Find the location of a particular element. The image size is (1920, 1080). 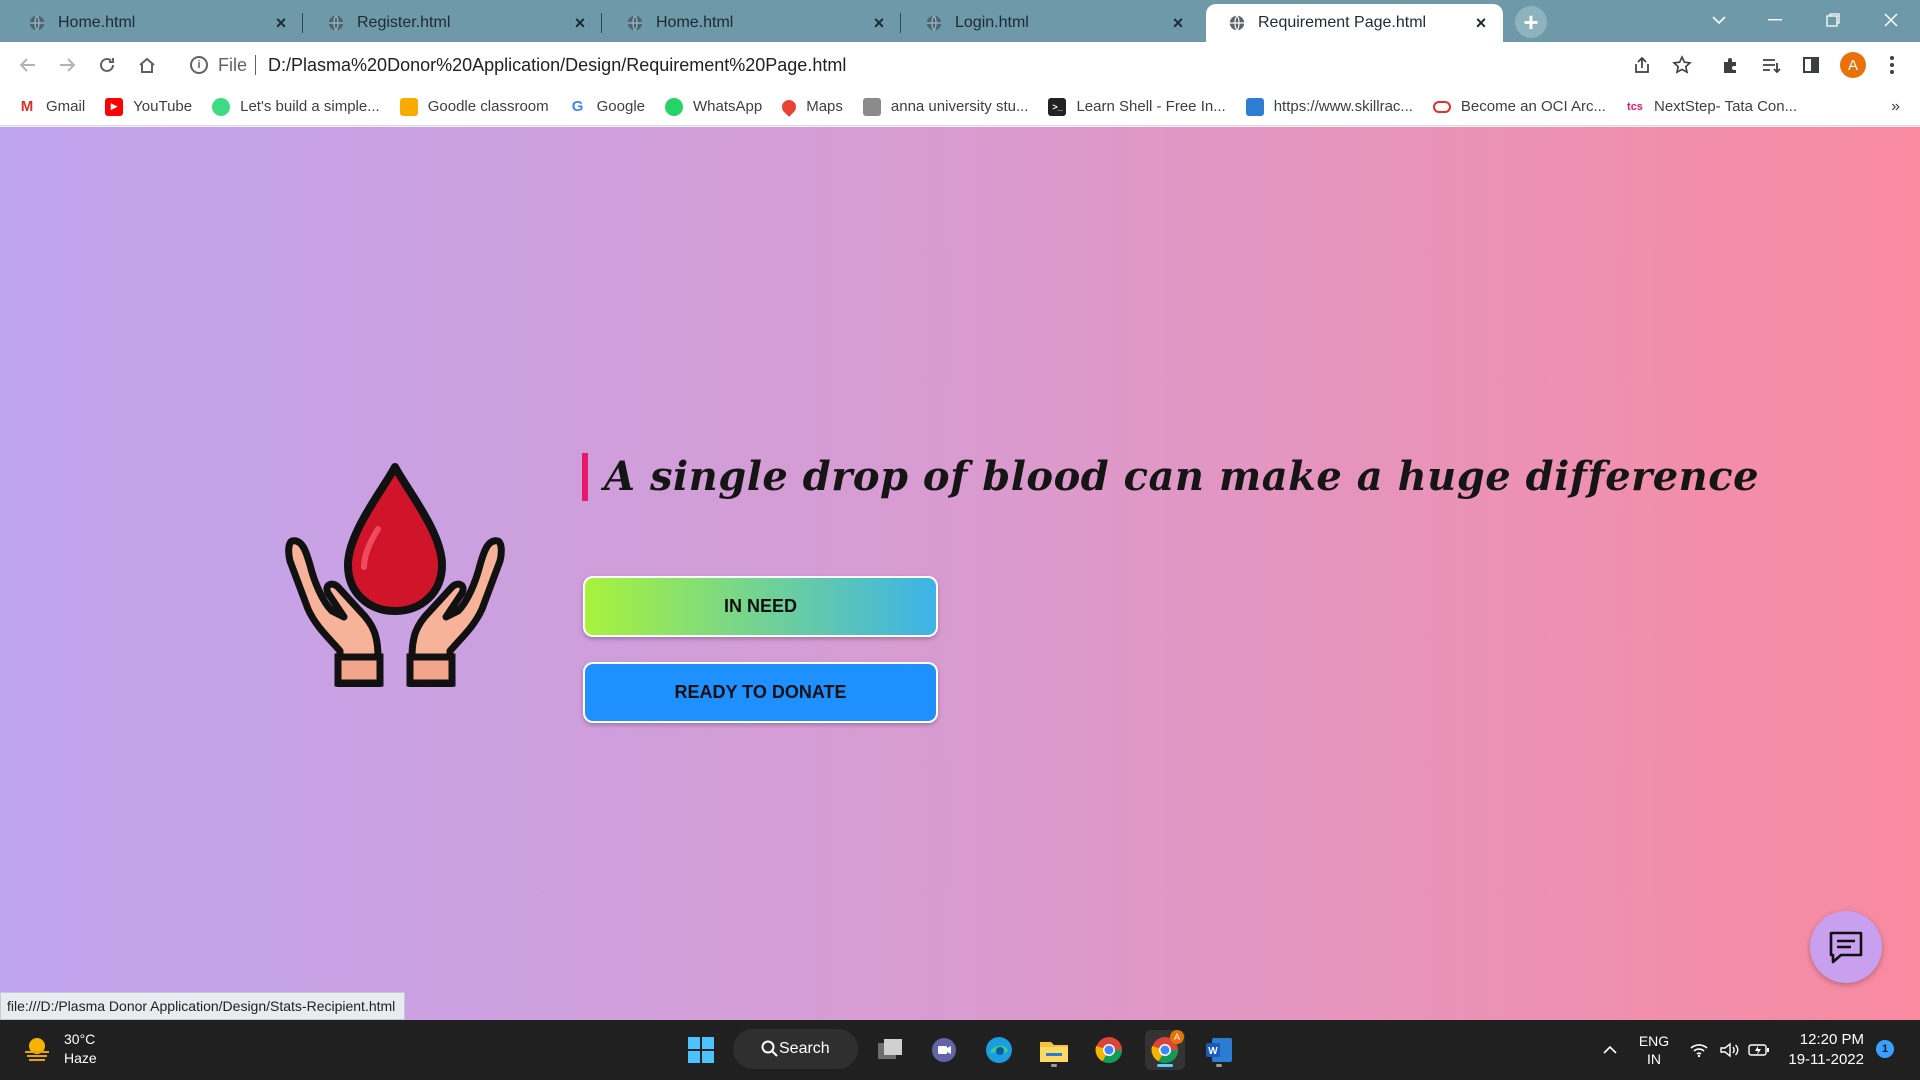

notification-badge: 1 is located at coordinates (1885, 1049).